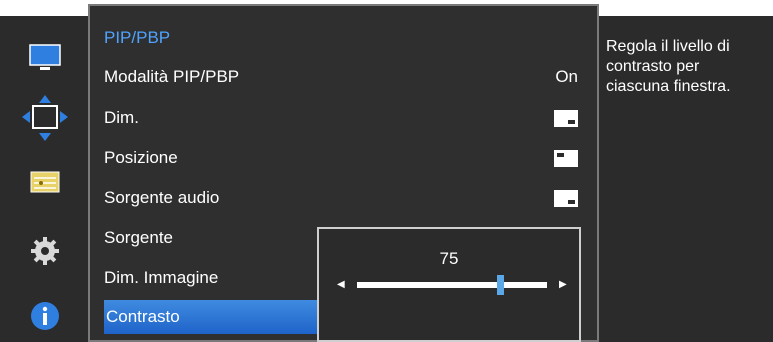 The image size is (773, 342). I want to click on menu-item-label: Modalità PIP/PBP, so click(172, 76).